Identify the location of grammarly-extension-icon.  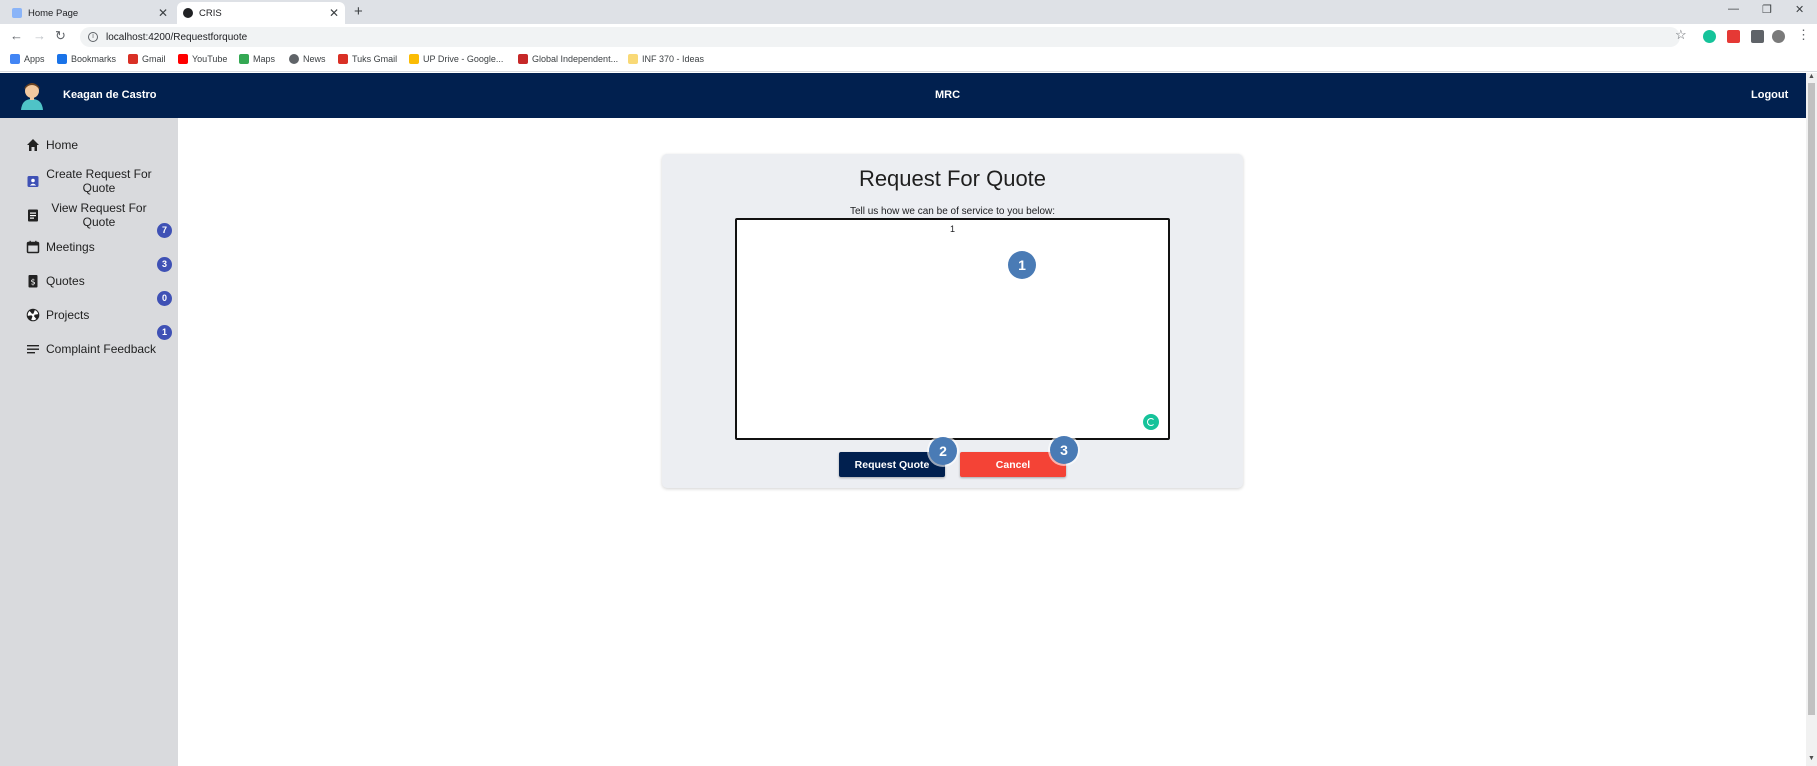
(1709, 36).